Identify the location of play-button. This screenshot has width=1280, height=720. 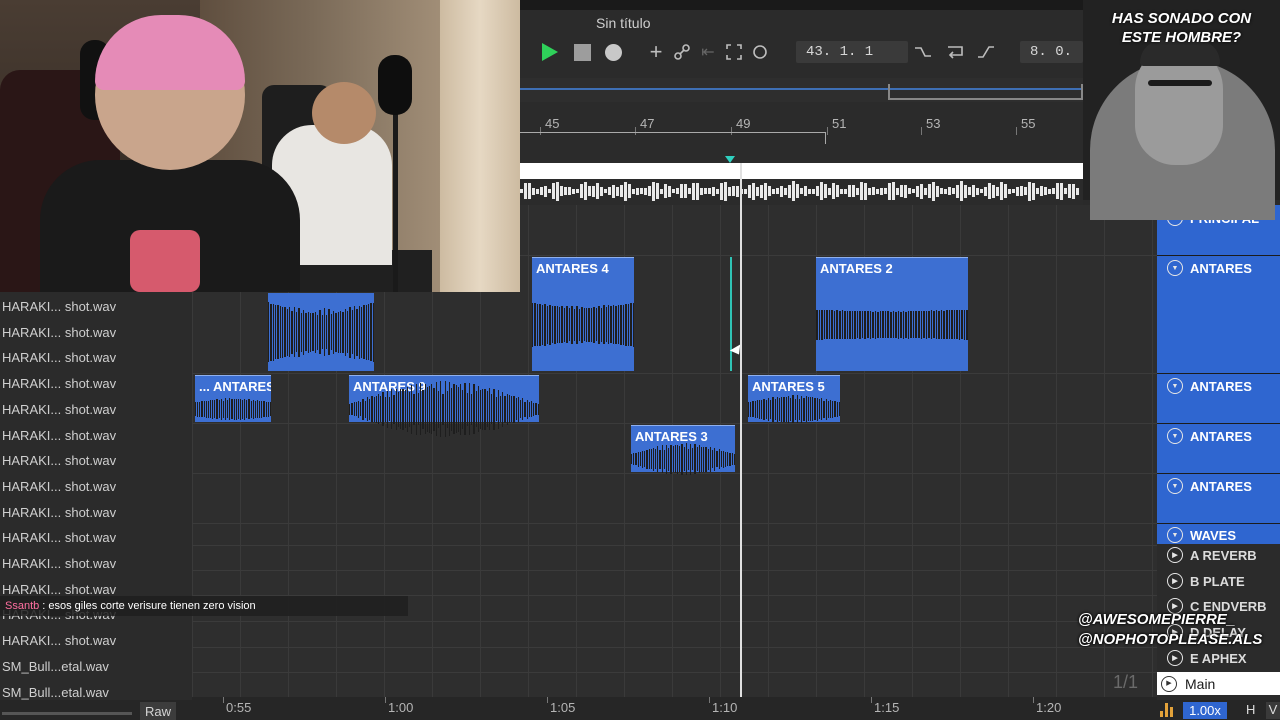
(550, 52).